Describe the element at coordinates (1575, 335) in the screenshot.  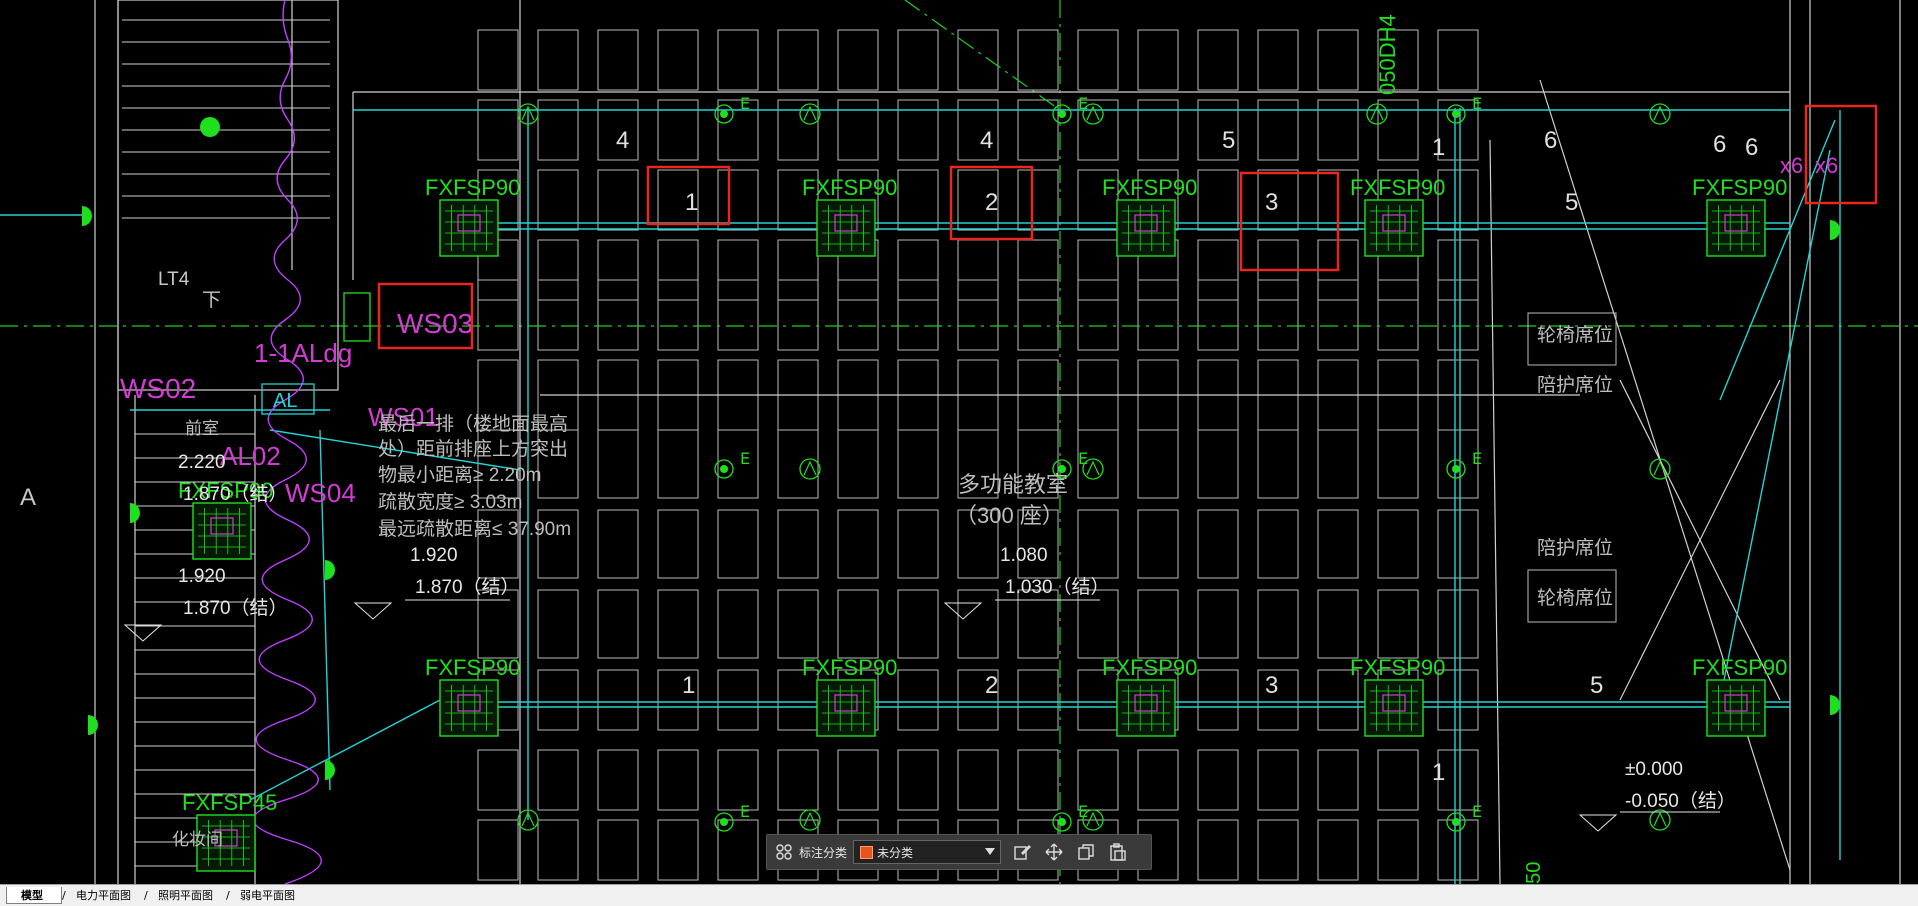
I see `note-wheel-1: 轮椅席位` at that location.